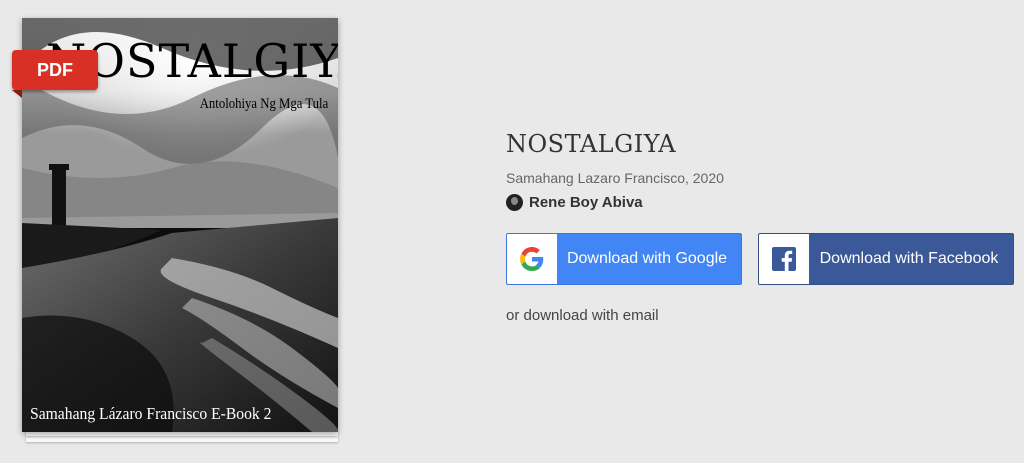  I want to click on publisher-year: Samahang Lazaro Francisco, 2020, so click(615, 178).